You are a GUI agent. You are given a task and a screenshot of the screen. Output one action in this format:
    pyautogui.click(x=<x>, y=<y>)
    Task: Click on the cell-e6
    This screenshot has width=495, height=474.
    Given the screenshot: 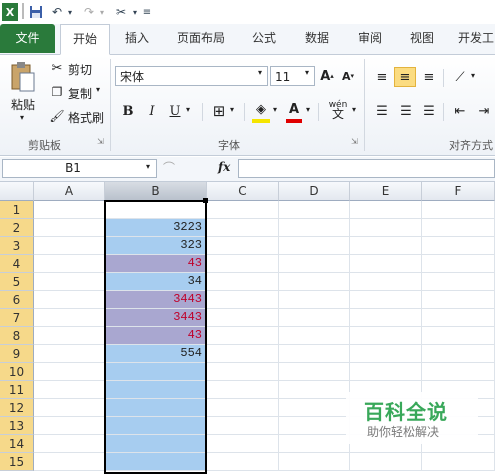 What is the action you would take?
    pyautogui.click(x=386, y=300)
    